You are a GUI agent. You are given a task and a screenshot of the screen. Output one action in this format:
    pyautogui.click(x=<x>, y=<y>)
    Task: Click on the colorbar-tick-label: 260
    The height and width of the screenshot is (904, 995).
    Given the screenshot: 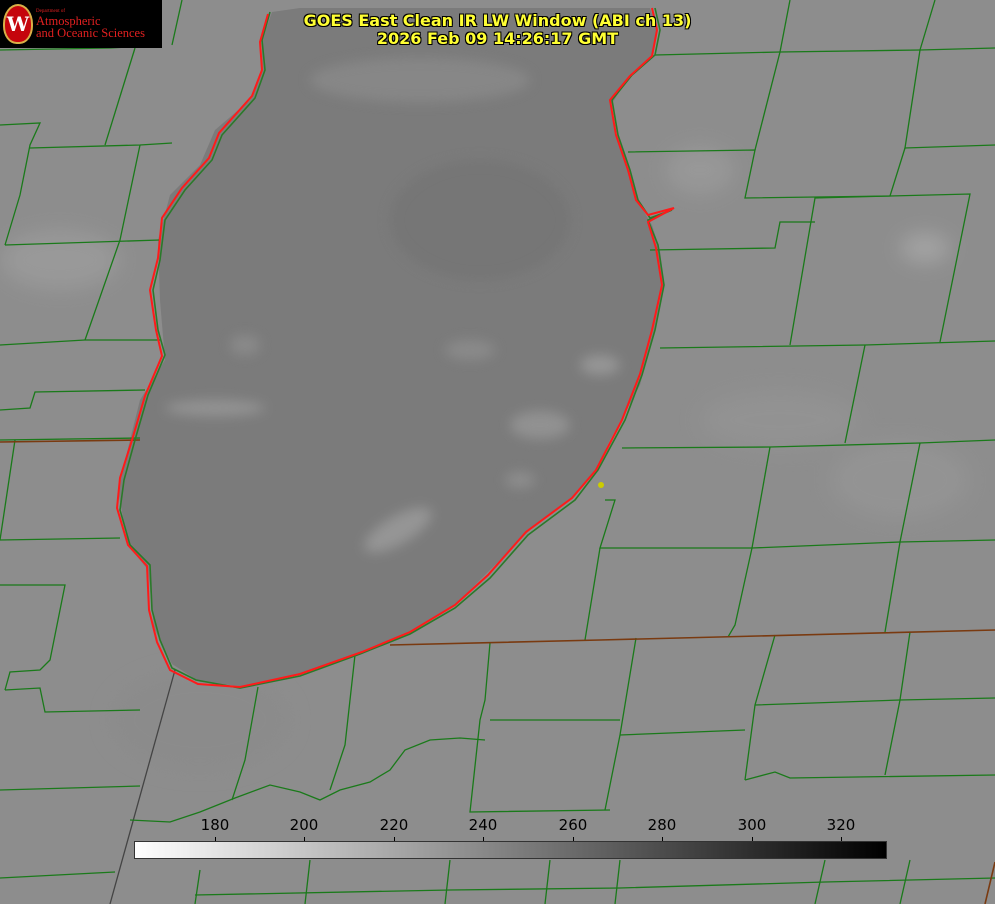 What is the action you would take?
    pyautogui.click(x=573, y=825)
    